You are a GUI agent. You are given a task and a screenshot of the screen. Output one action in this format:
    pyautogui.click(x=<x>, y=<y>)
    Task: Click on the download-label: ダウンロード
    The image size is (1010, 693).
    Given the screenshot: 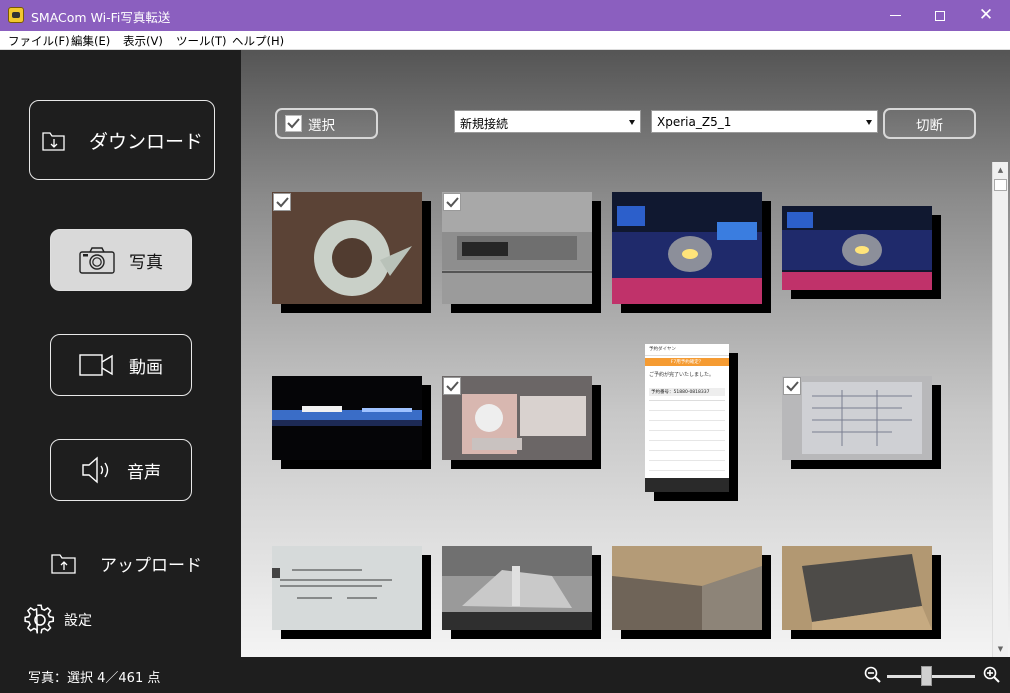 What is the action you would take?
    pyautogui.click(x=145, y=141)
    